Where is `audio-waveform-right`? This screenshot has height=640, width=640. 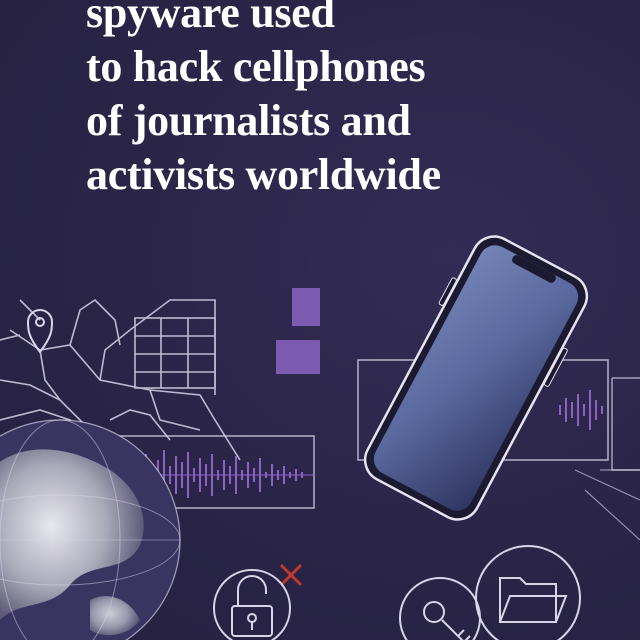
audio-waveform-right is located at coordinates (581, 410).